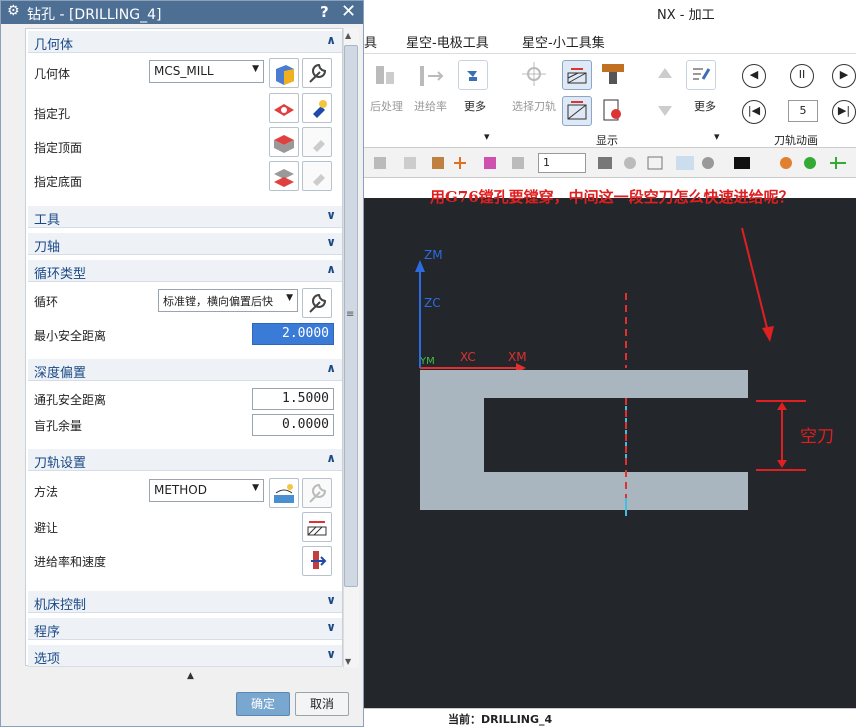  I want to click on cycle-select: 标准镗，横向偏置后快 ▼, so click(228, 300).